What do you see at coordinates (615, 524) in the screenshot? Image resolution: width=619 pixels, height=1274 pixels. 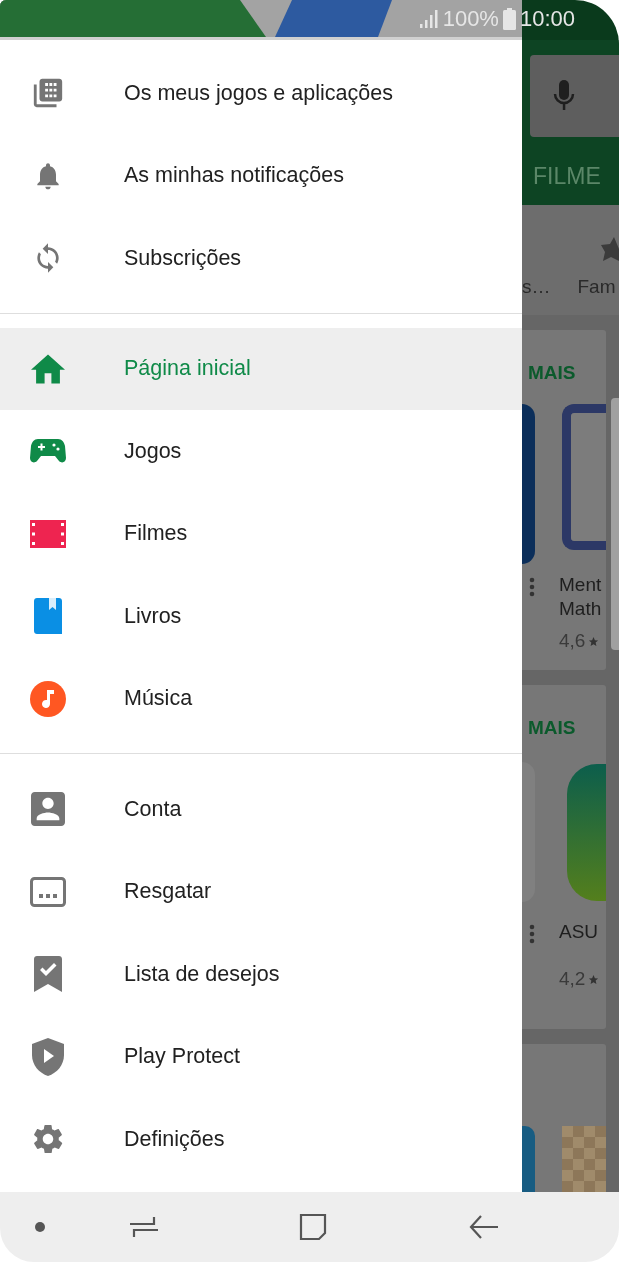 I see `scroll-handle` at bounding box center [615, 524].